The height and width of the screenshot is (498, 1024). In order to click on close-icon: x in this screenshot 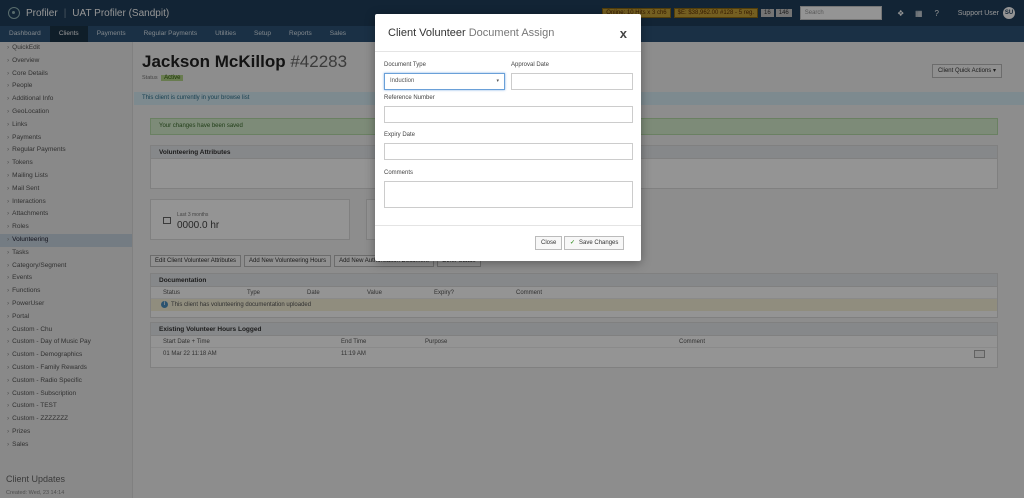, I will do `click(623, 33)`.